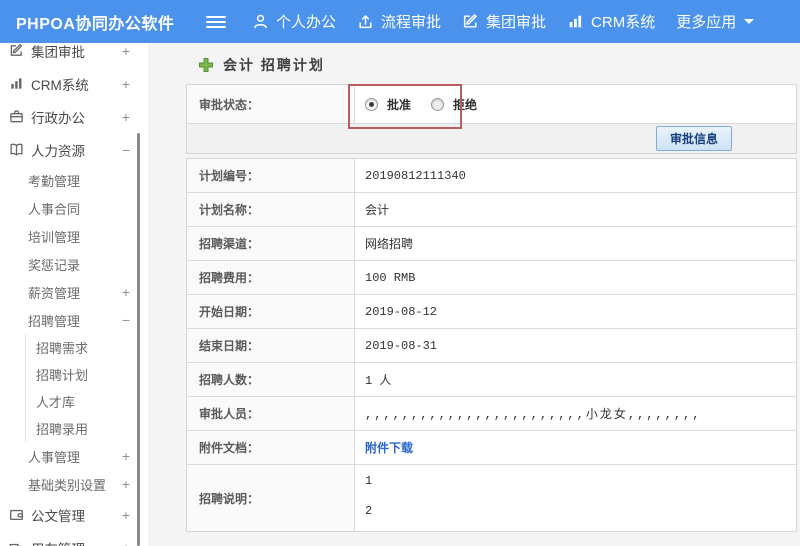  I want to click on top-nav: 个人办公 流程审批 集团审批 CRM系统 更多应用, so click(513, 21).